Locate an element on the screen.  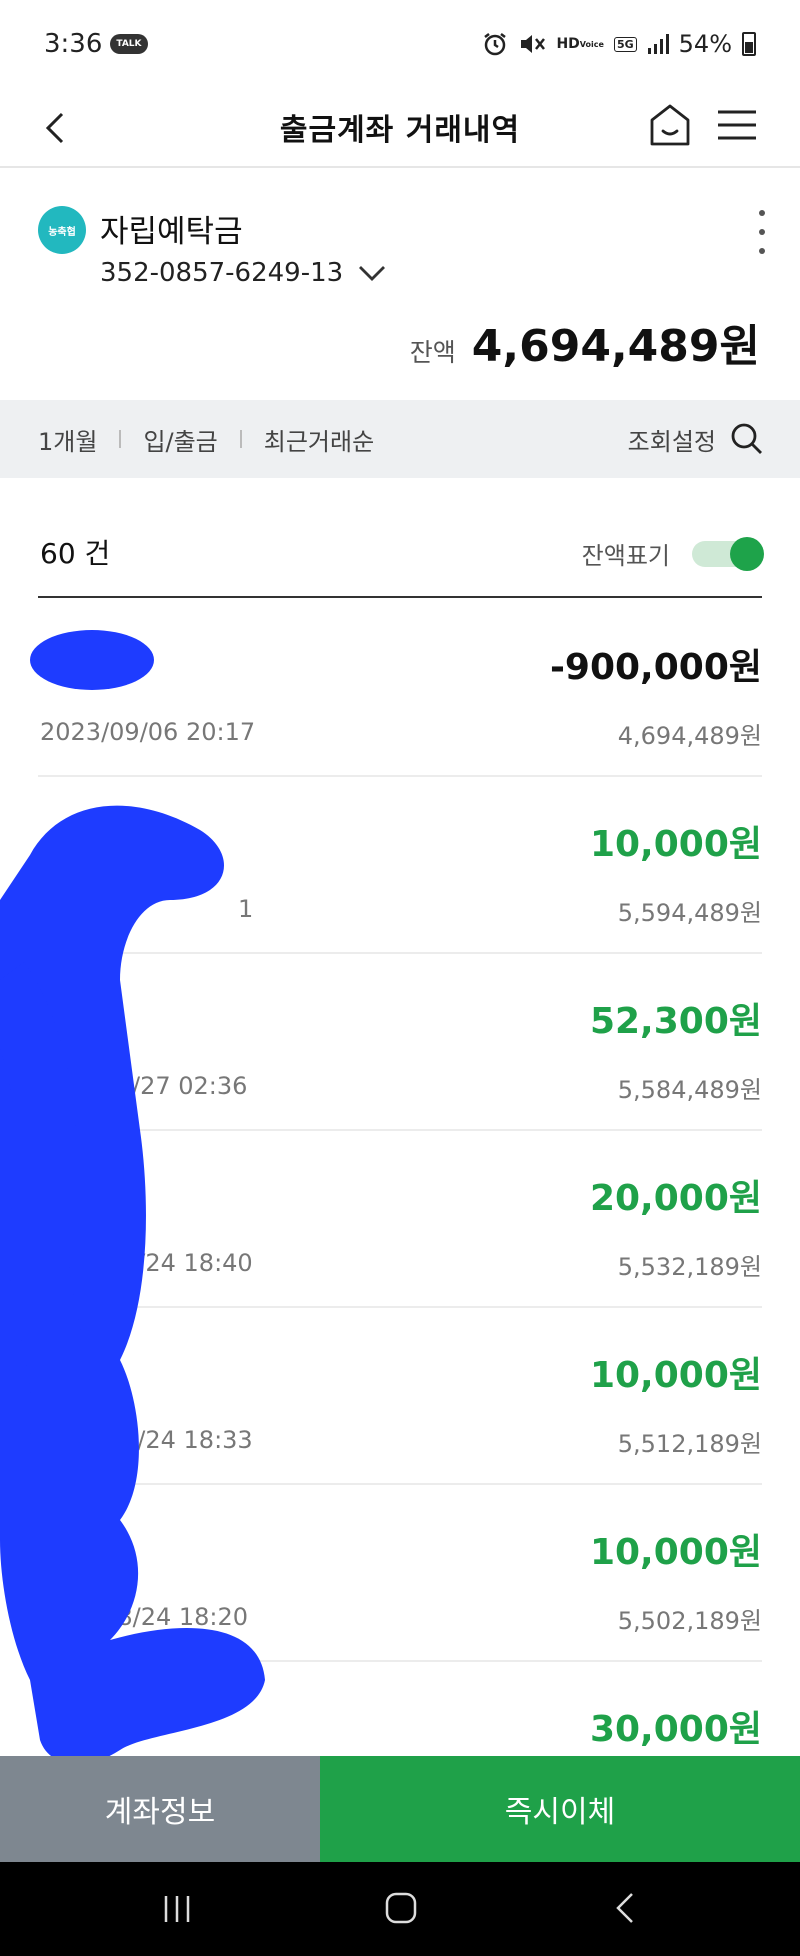
hd-voice-icon: HD Voice is located at coordinates (580, 43).